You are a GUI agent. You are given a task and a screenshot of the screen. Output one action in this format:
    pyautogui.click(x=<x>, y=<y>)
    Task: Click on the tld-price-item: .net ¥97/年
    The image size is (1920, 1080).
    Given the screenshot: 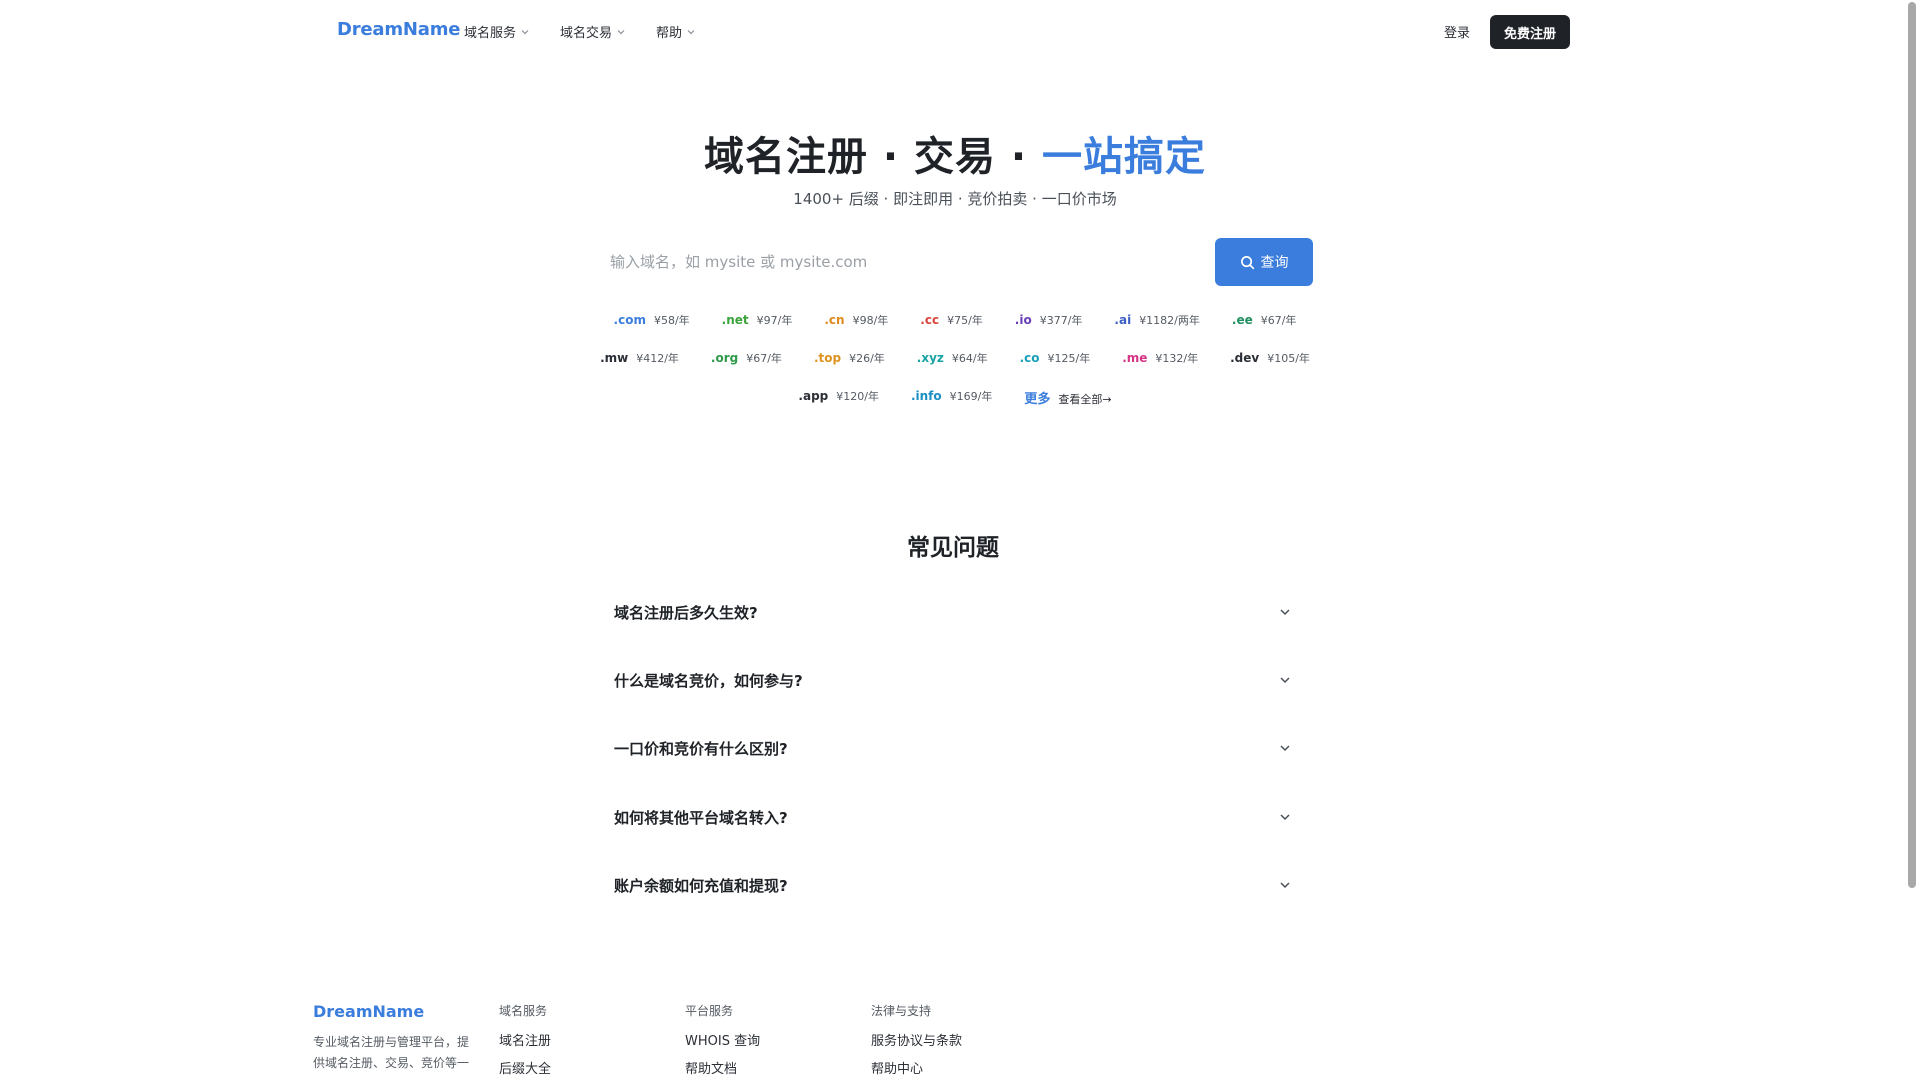 What is the action you would take?
    pyautogui.click(x=757, y=320)
    